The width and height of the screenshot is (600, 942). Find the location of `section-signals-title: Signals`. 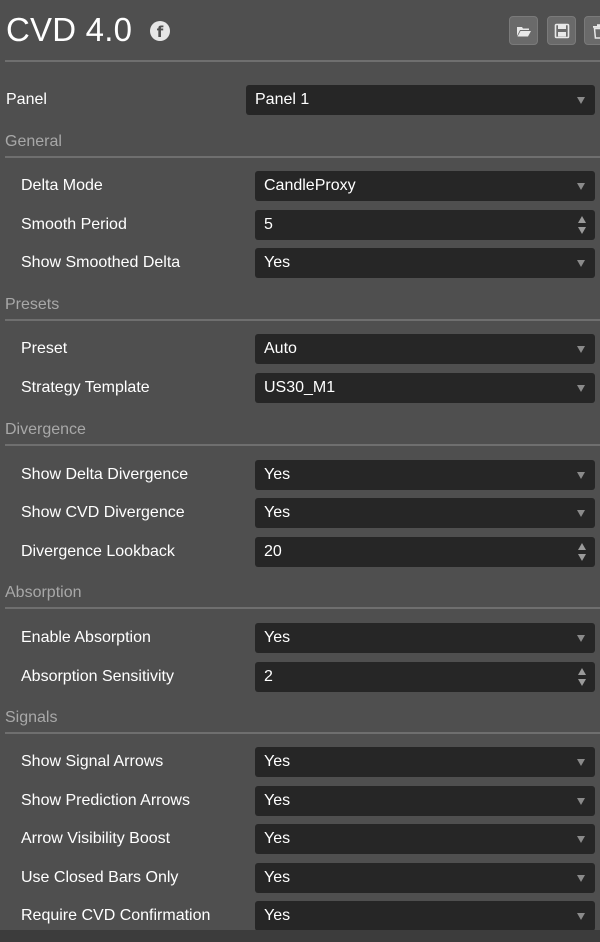

section-signals-title: Signals is located at coordinates (31, 717).